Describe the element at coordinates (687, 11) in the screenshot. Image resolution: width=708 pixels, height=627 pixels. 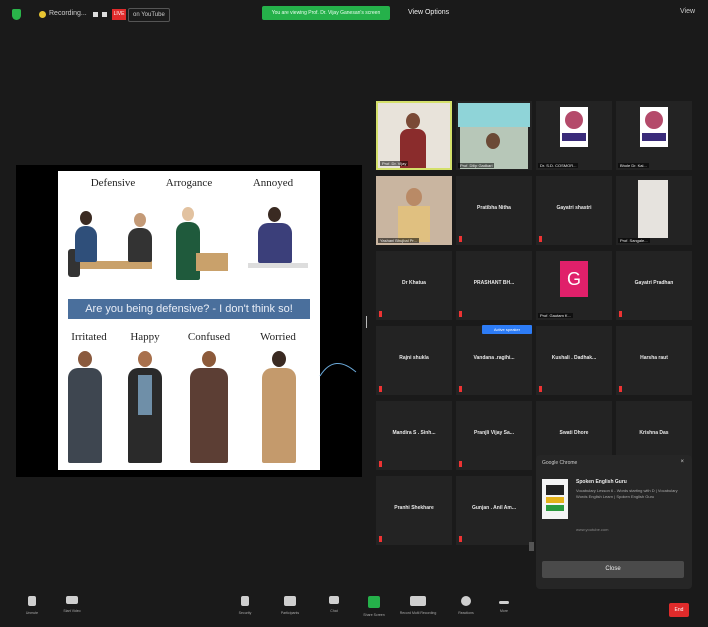
I see `view-button: View` at that location.